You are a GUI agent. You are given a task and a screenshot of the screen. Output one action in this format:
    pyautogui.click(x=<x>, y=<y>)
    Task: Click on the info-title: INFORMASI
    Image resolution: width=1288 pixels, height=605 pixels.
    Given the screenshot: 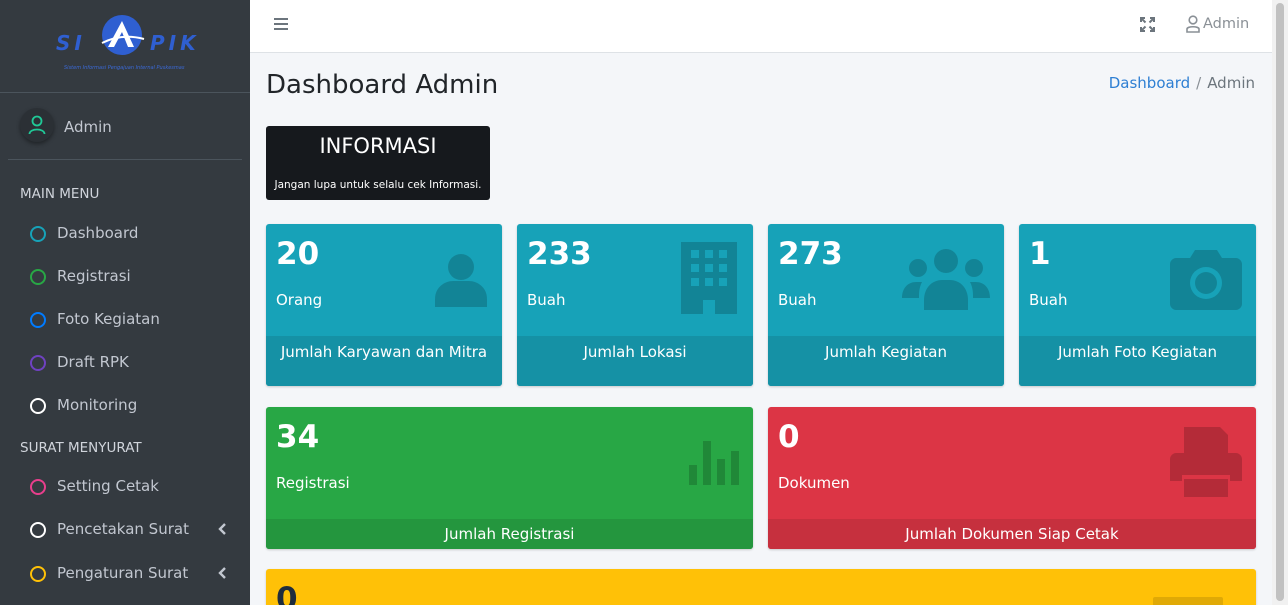 What is the action you would take?
    pyautogui.click(x=378, y=146)
    